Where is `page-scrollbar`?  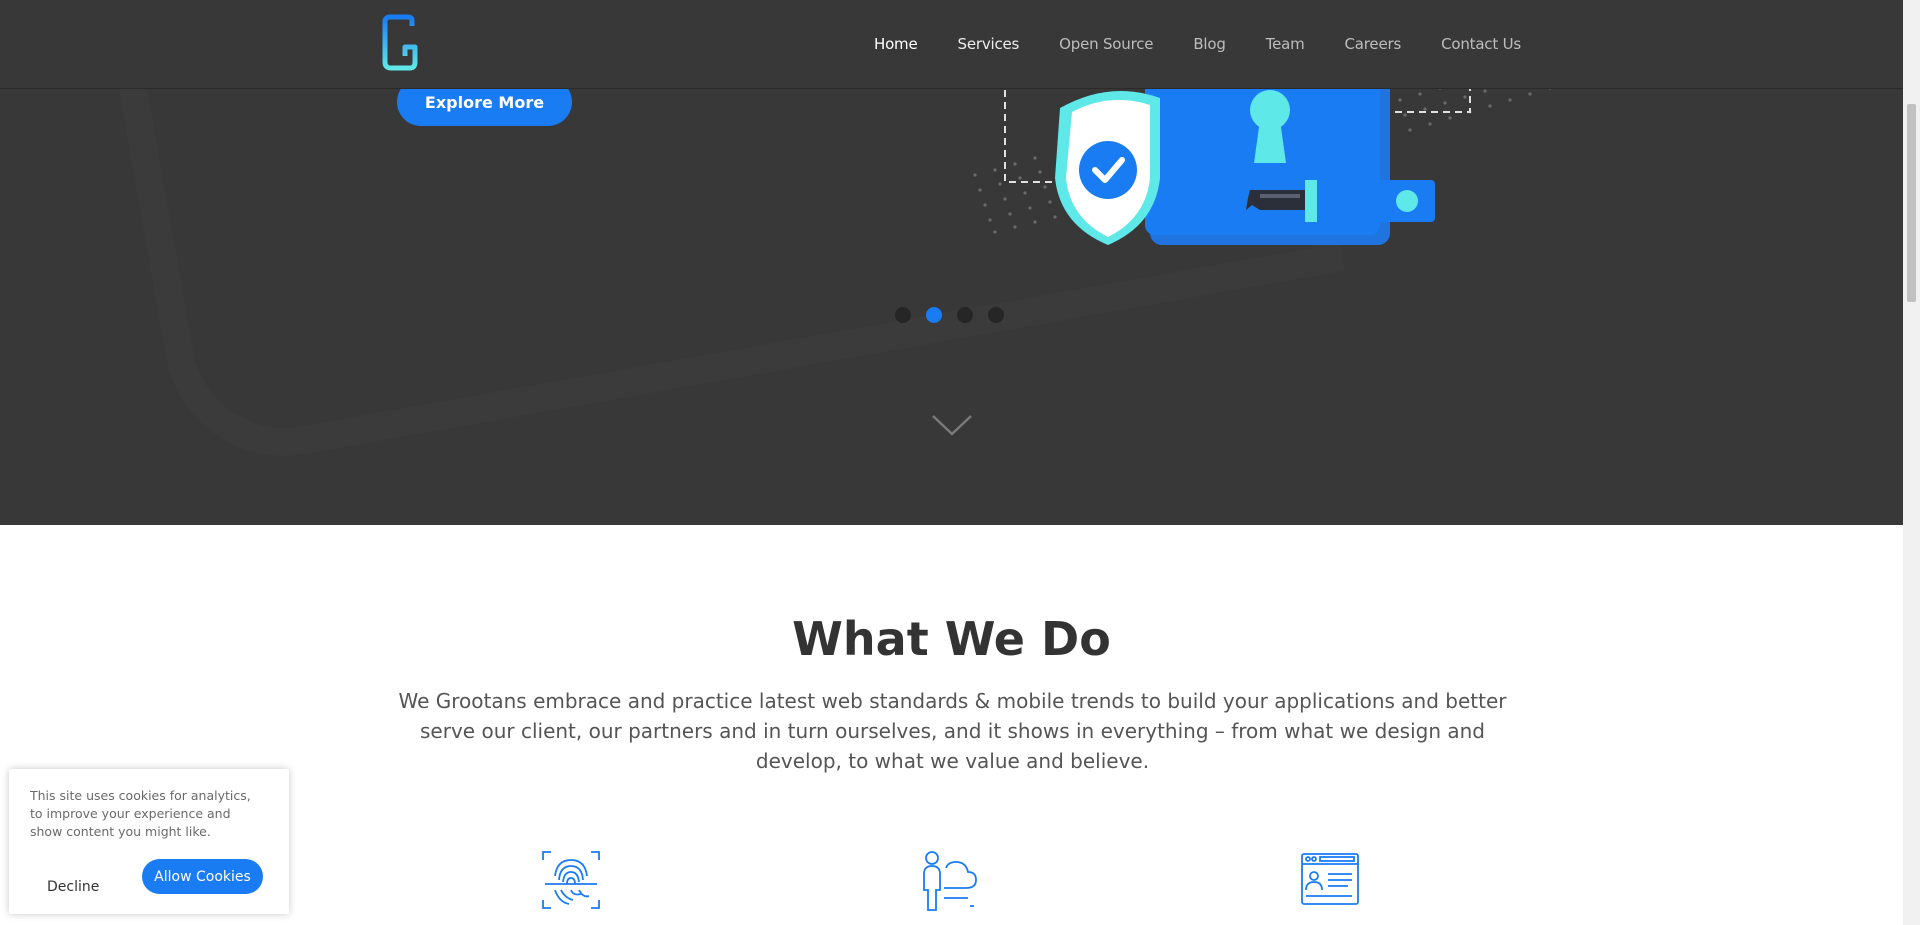
page-scrollbar is located at coordinates (1911, 462).